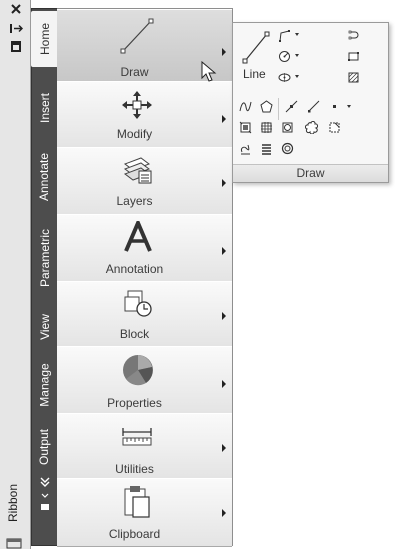  Describe the element at coordinates (137, 437) in the screenshot. I see `measure-icon` at that location.